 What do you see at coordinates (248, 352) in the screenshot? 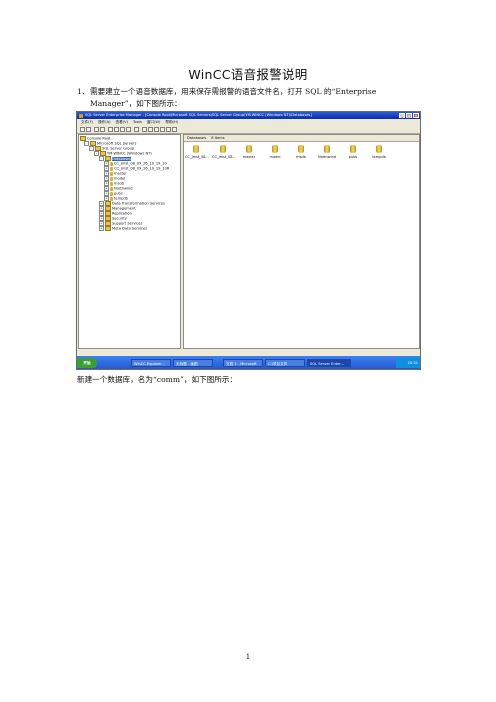
I see `status-bar` at bounding box center [248, 352].